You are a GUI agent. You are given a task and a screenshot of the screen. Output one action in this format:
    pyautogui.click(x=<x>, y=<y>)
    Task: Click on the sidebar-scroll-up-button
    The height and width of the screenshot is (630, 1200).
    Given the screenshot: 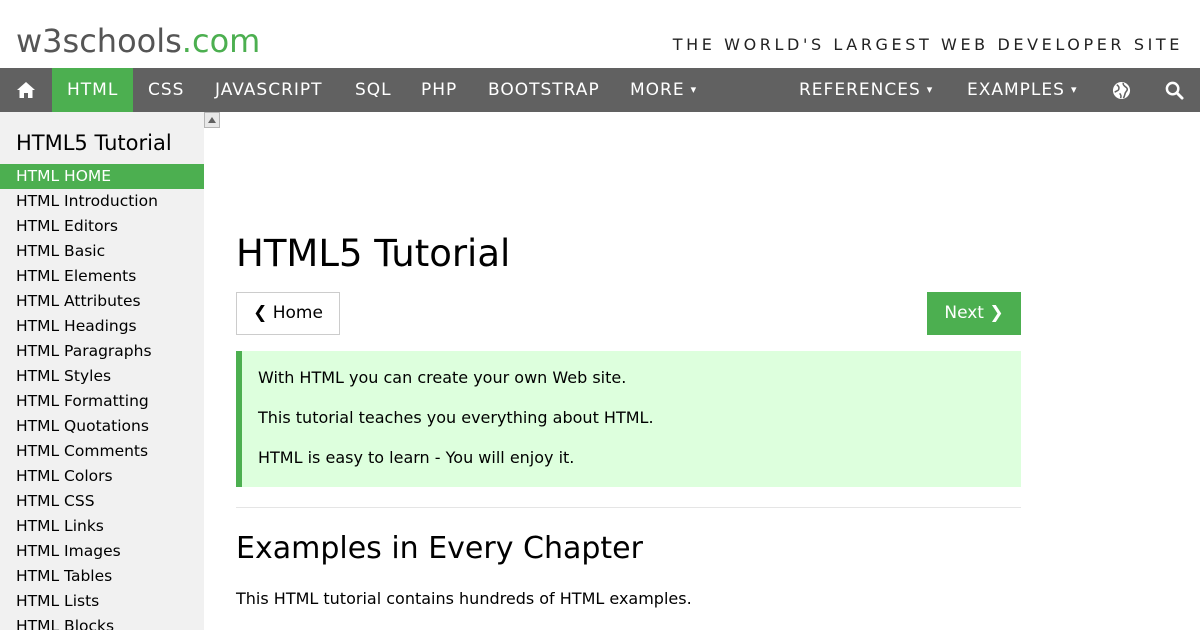 What is the action you would take?
    pyautogui.click(x=212, y=120)
    